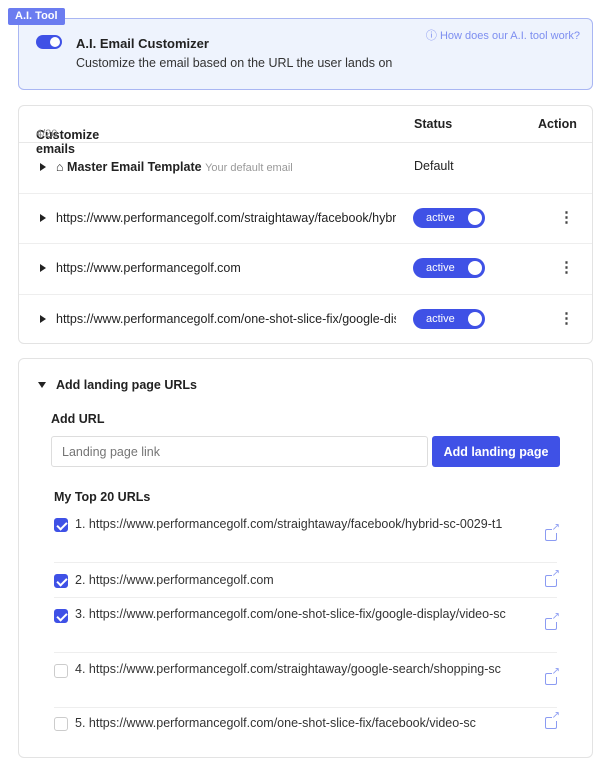 Image resolution: width=609 pixels, height=758 pixels. I want to click on add-landing-page-button: Add landing page, so click(496, 451).